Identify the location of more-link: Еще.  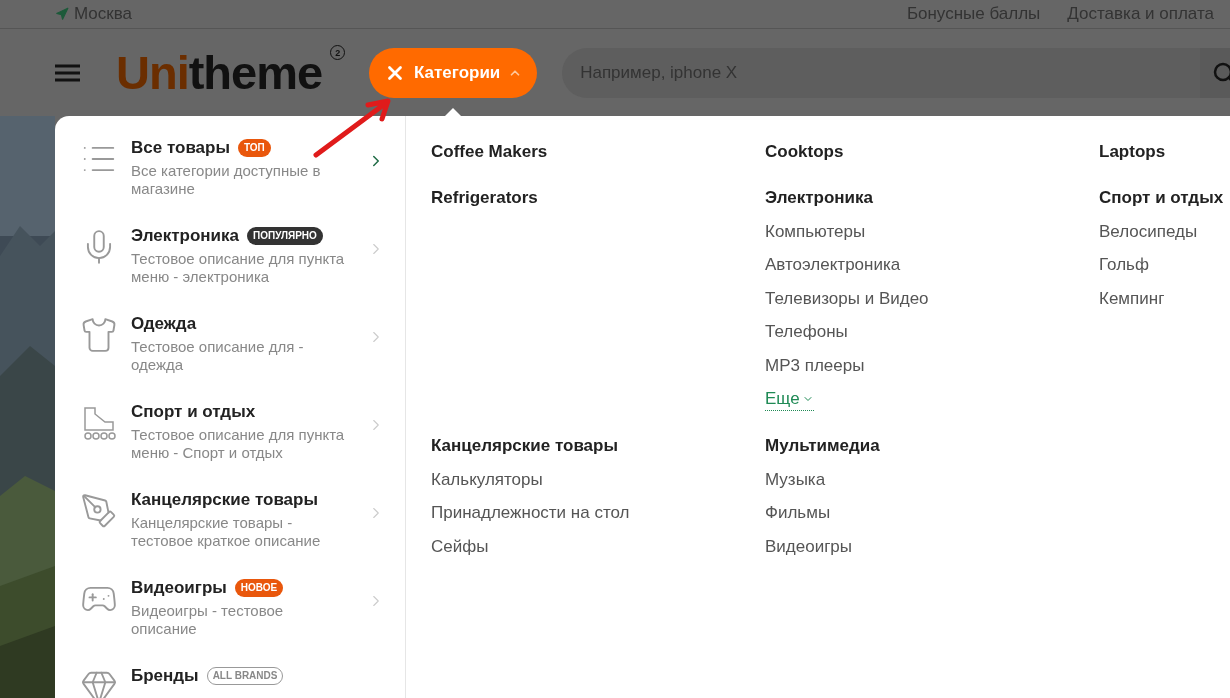
(789, 399).